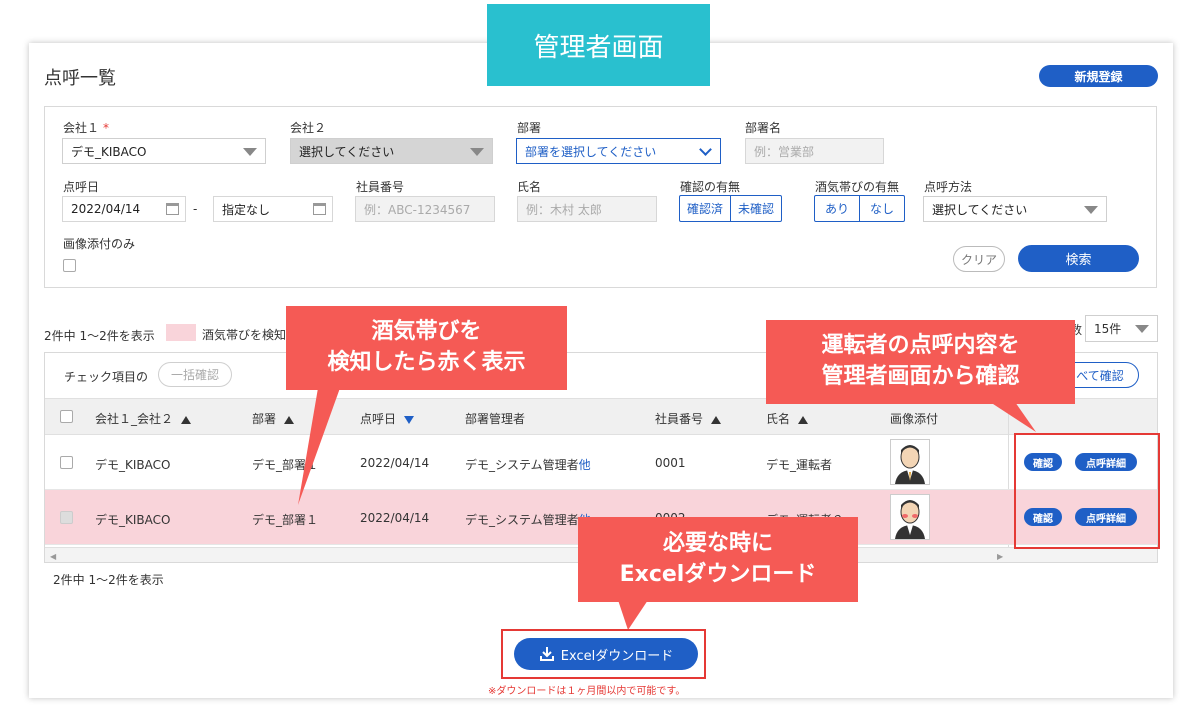 The width and height of the screenshot is (1200, 715). What do you see at coordinates (920, 362) in the screenshot?
I see `confirm-callout: 運転者の点呼内容を 管理者画面から確認` at bounding box center [920, 362].